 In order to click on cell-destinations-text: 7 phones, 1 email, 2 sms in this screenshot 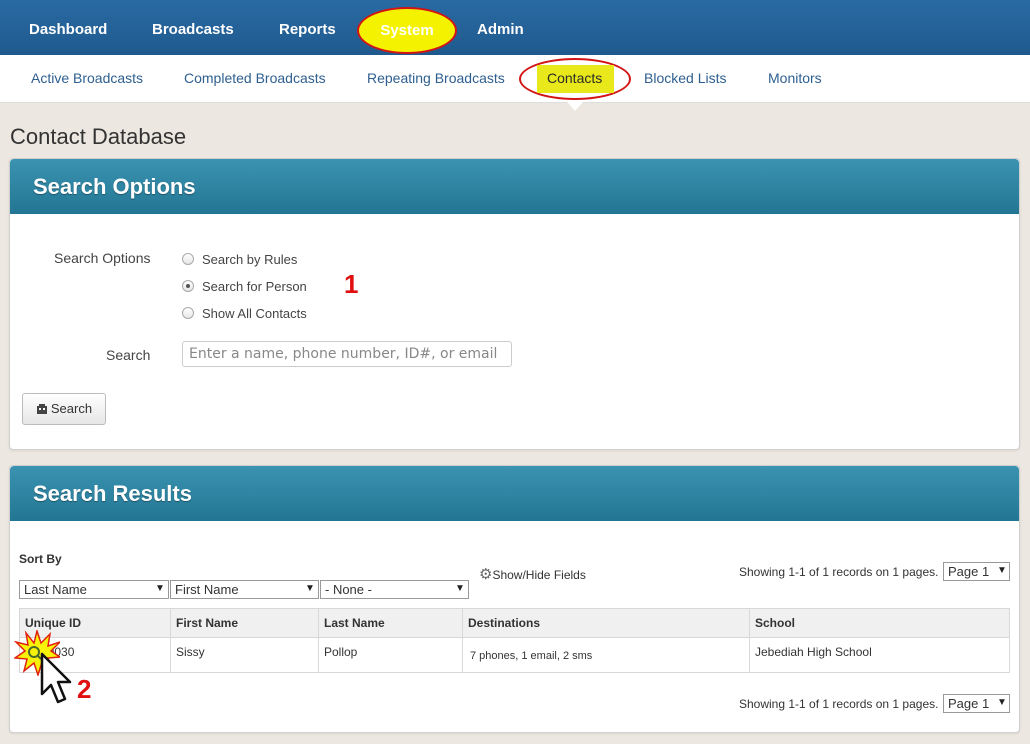, I will do `click(531, 656)`.